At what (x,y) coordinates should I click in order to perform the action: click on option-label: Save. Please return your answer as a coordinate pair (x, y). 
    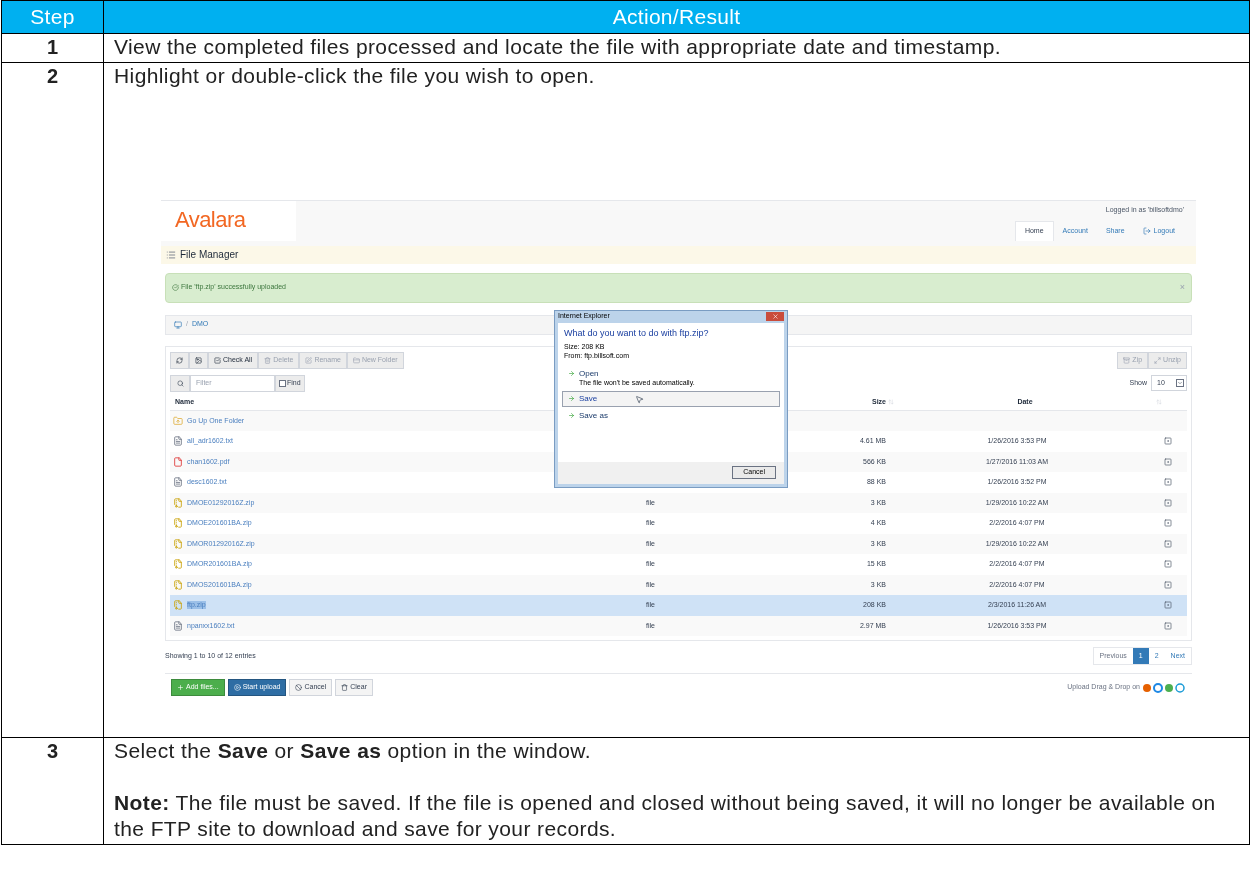
    Looking at the image, I should click on (588, 399).